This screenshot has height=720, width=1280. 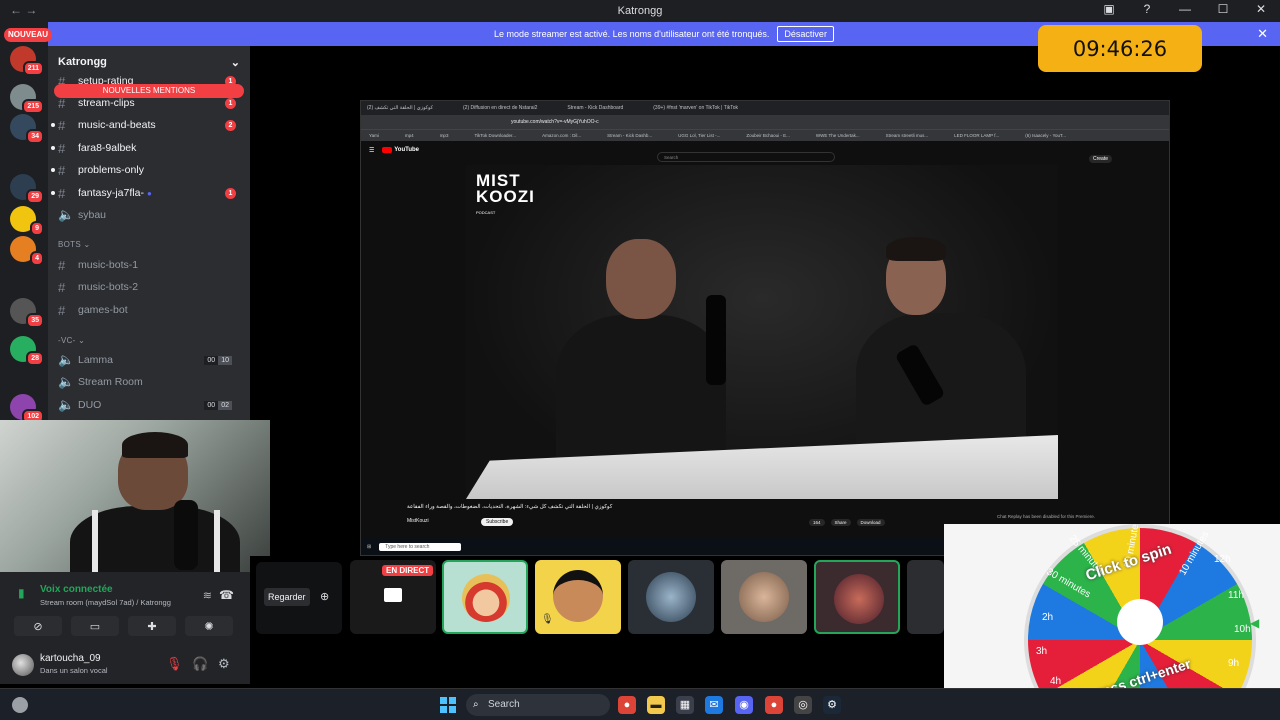 I want to click on server-icon: 9, so click(x=27, y=221).